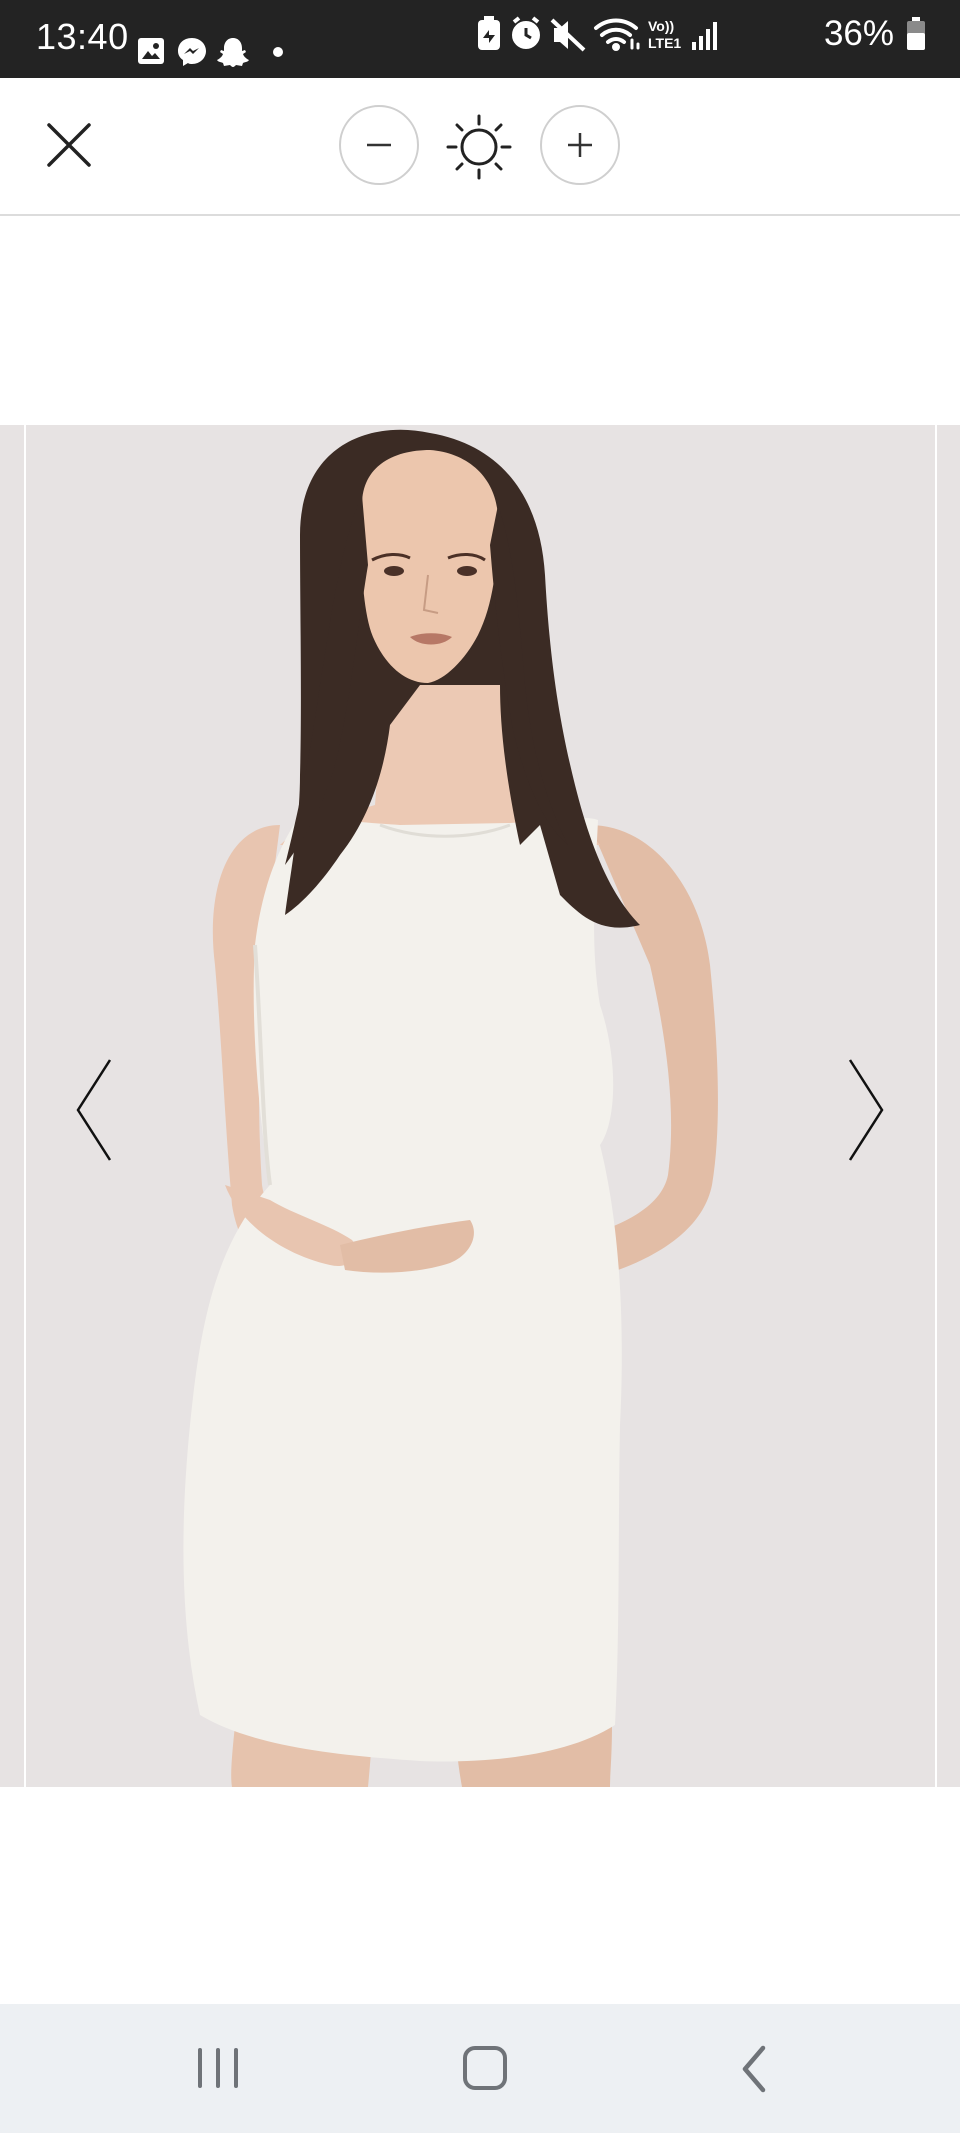  I want to click on battery-percentage: 36%, so click(858, 33).